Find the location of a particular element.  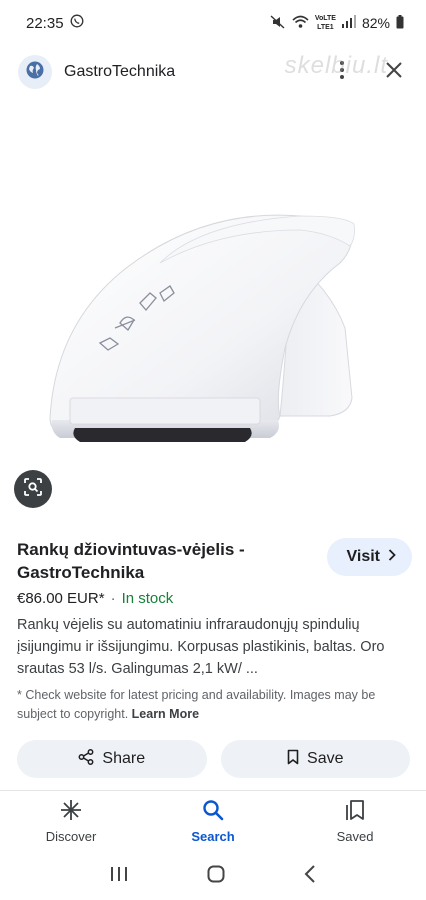

visit-button: Visit is located at coordinates (369, 557).